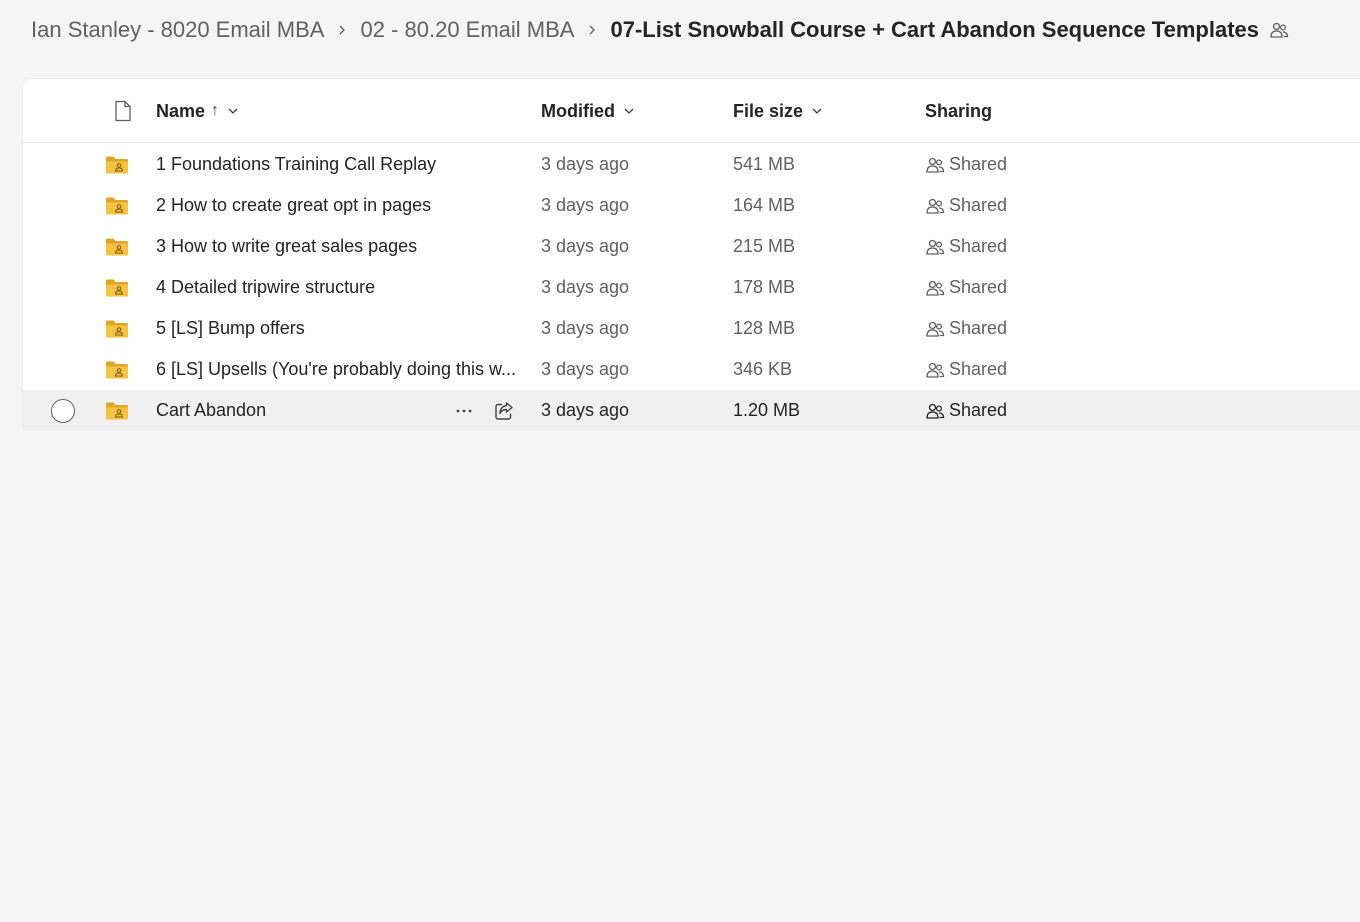  I want to click on row-actions, so click(484, 410).